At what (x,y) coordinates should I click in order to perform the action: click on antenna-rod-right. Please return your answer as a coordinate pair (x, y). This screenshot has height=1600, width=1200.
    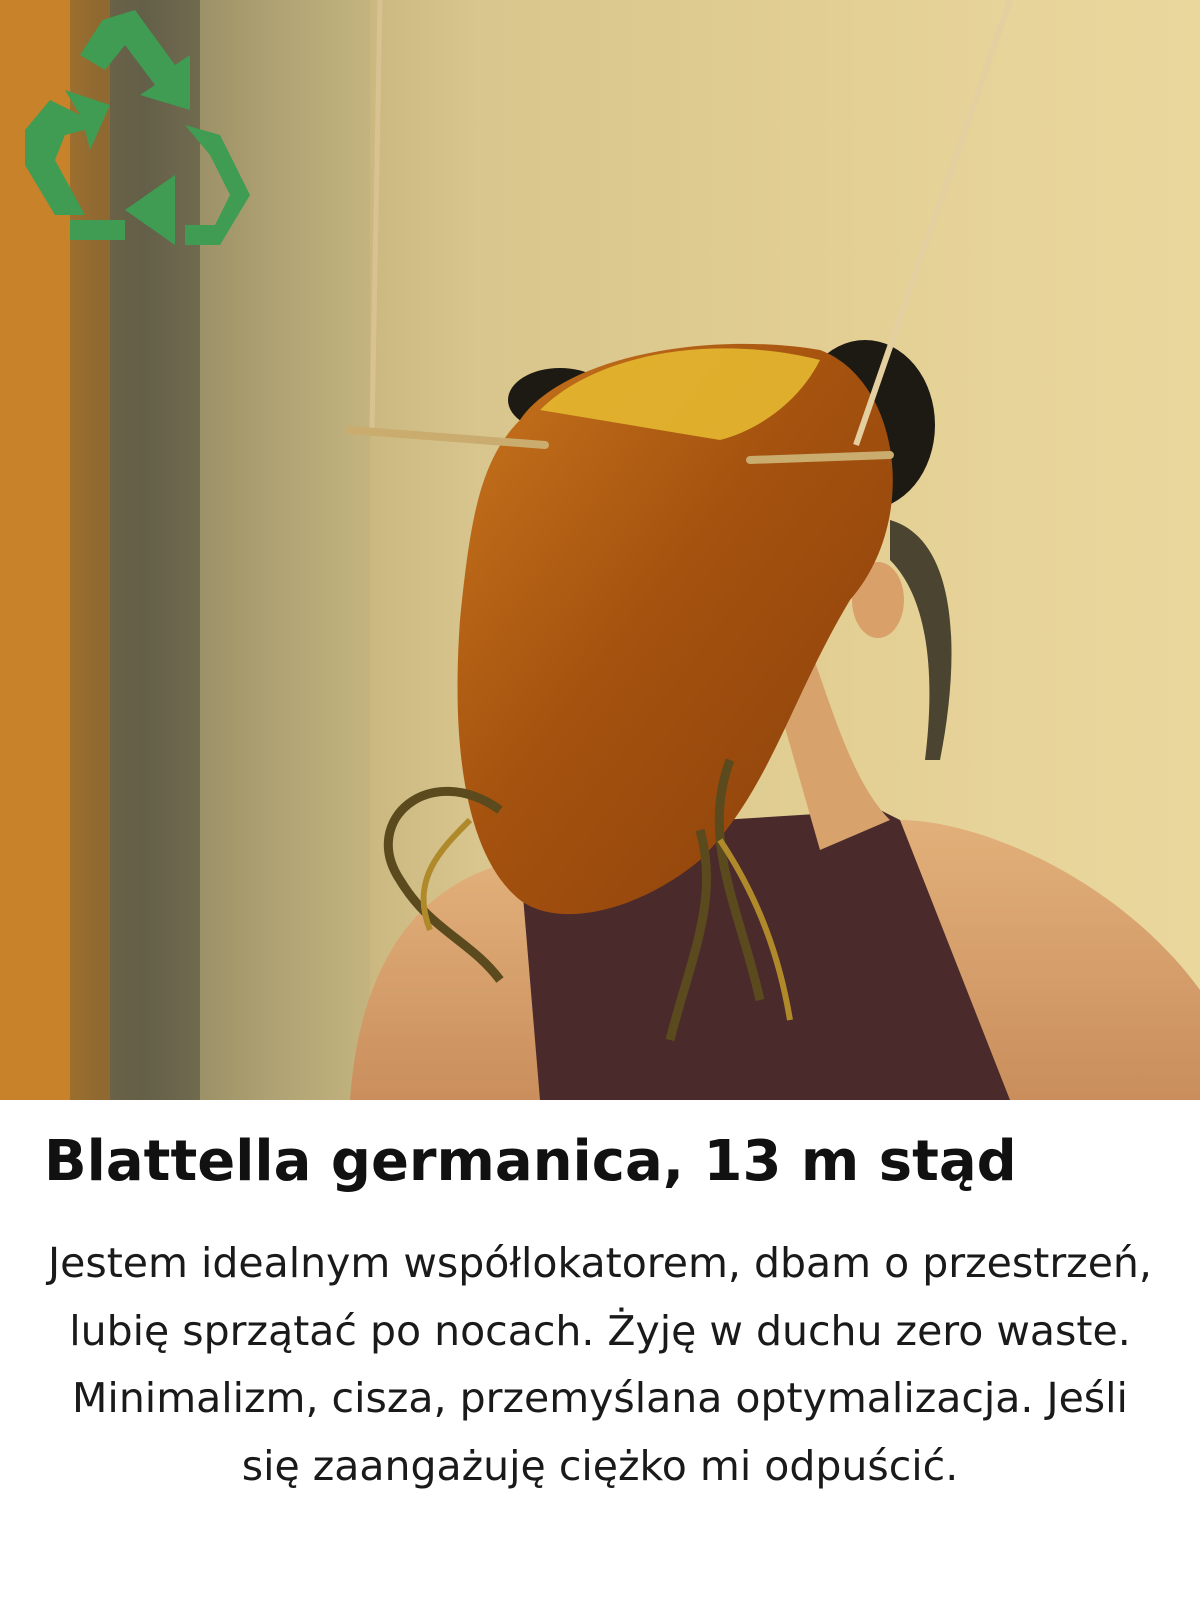
    Looking at the image, I should click on (820, 457).